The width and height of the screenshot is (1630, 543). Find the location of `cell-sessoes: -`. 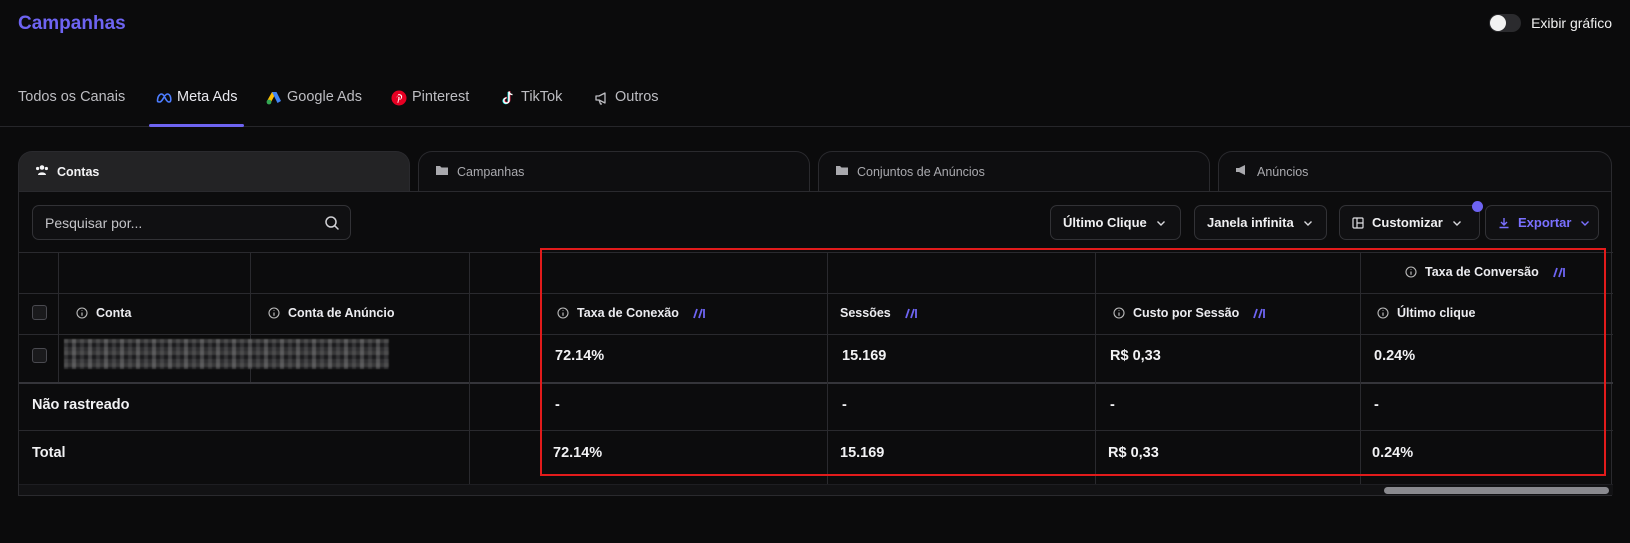

cell-sessoes: - is located at coordinates (844, 405).